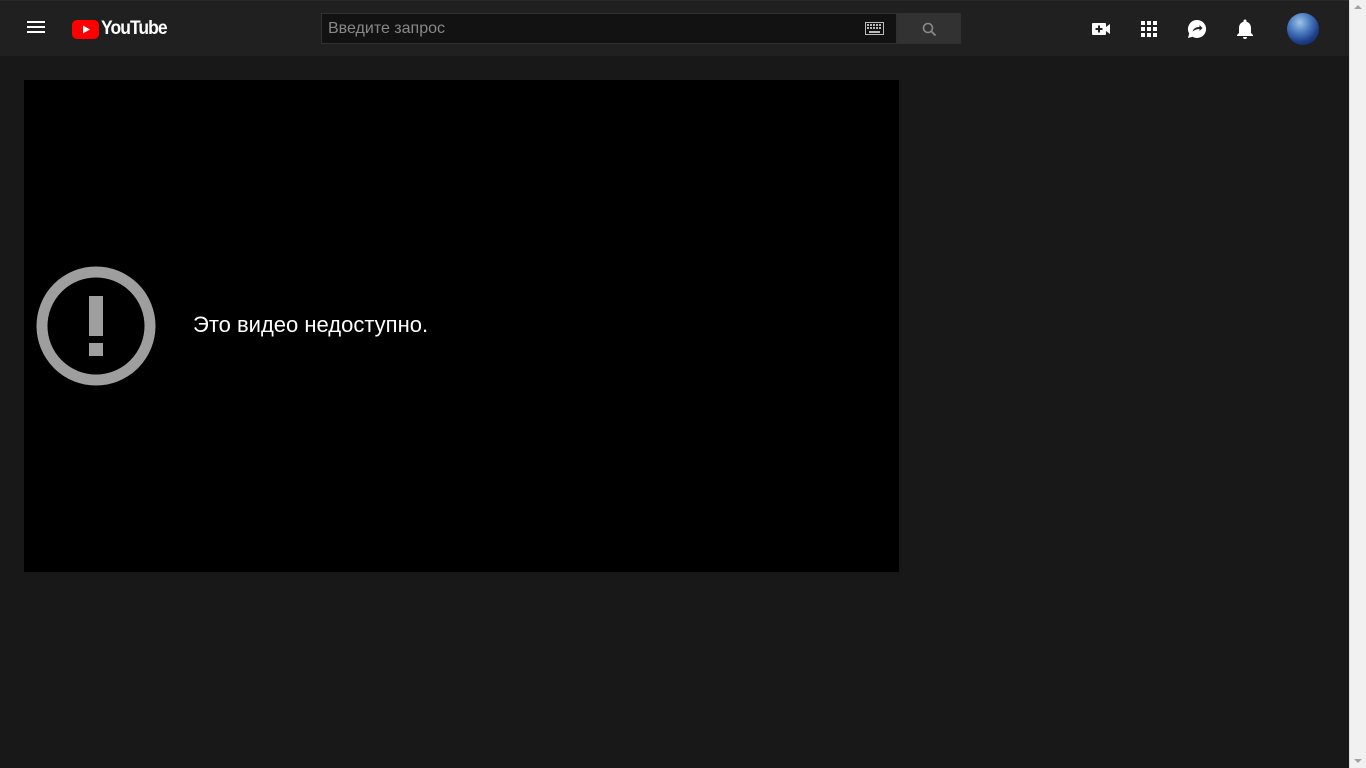  What do you see at coordinates (134, 28) in the screenshot?
I see `logo-text: YouTube` at bounding box center [134, 28].